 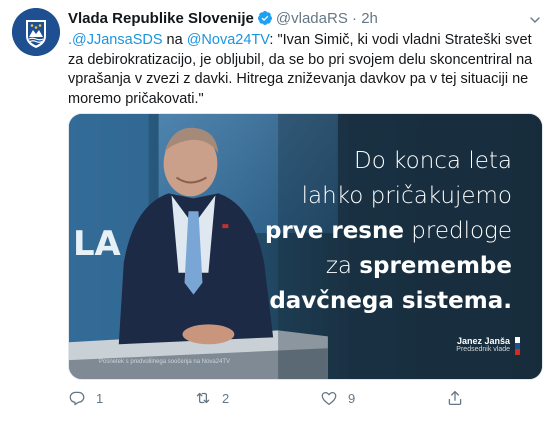 What do you see at coordinates (406, 196) in the screenshot?
I see `quote-line-2: lahko pričakujemo` at bounding box center [406, 196].